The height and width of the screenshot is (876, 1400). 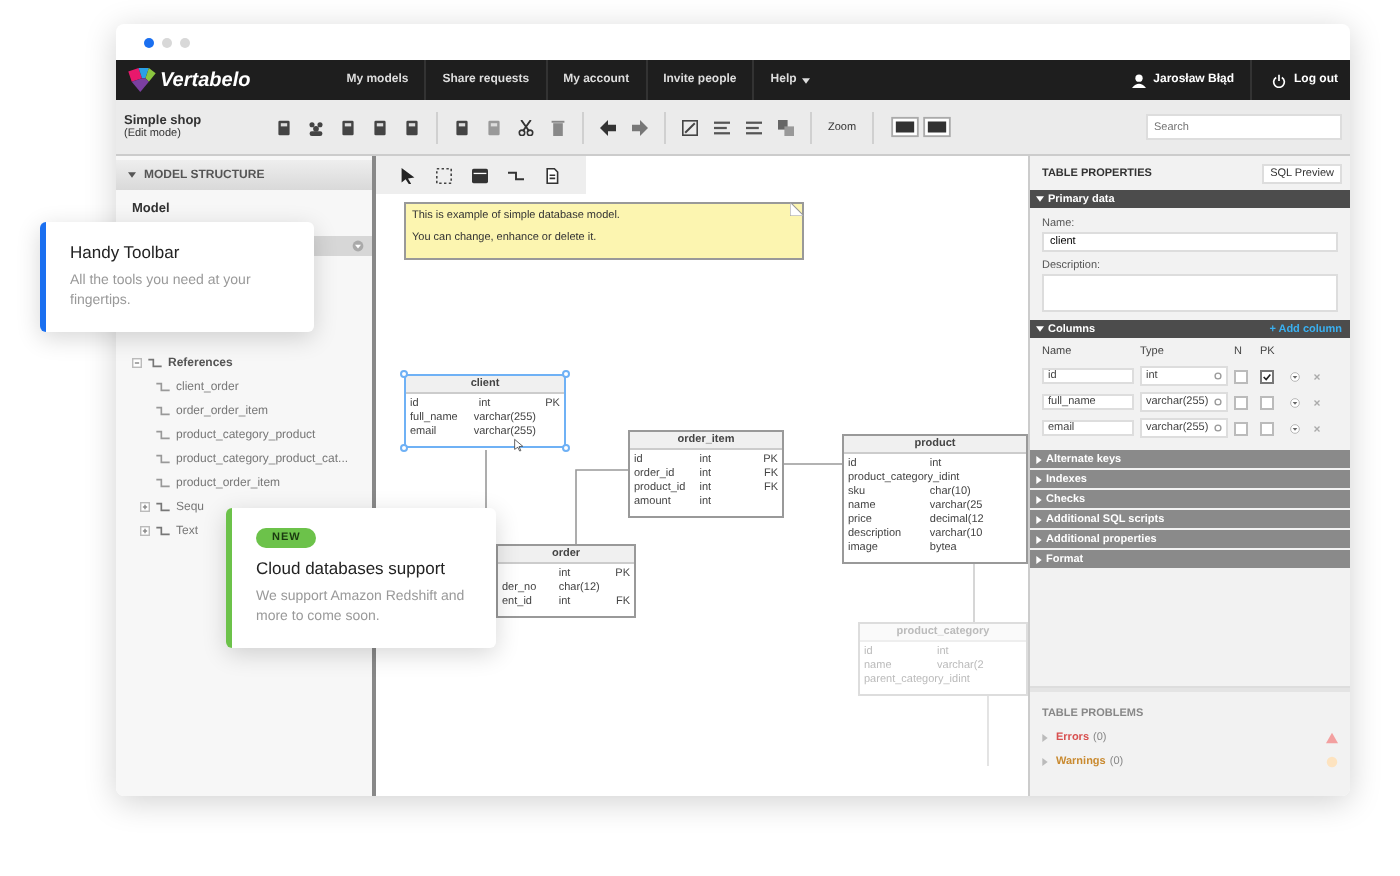 I want to click on table-icon, so click(x=480, y=175).